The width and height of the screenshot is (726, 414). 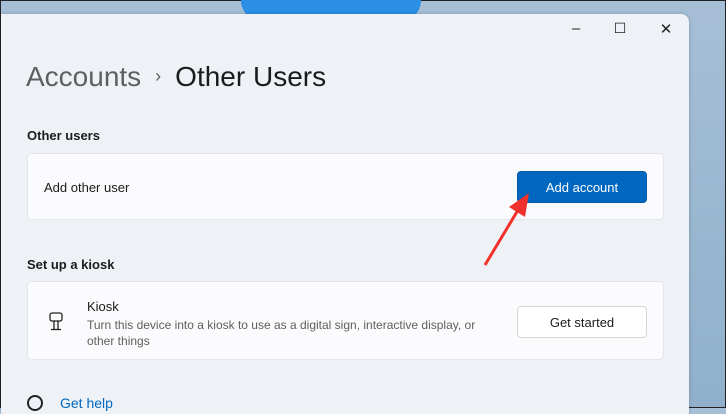 What do you see at coordinates (71, 264) in the screenshot?
I see `kiosk-heading: Set up a kiosk` at bounding box center [71, 264].